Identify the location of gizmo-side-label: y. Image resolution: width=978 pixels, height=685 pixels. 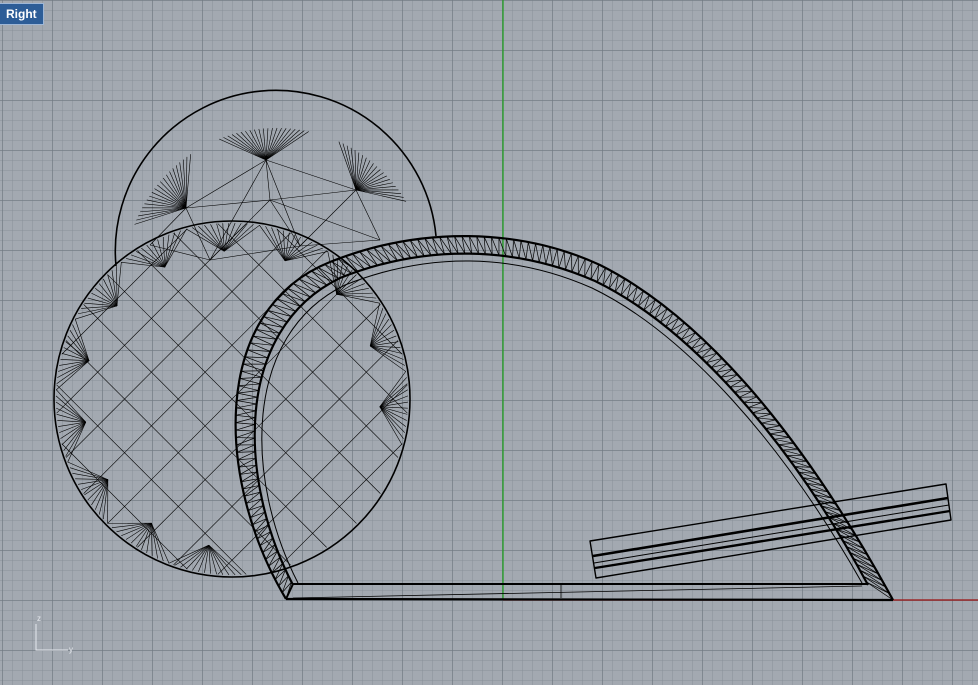
(71, 649).